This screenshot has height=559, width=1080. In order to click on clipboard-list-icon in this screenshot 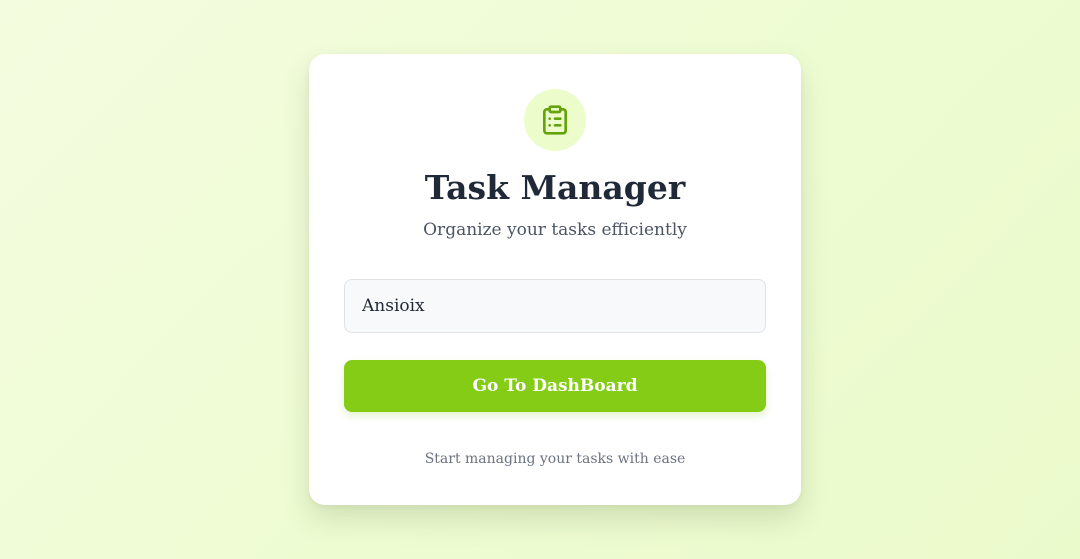, I will do `click(555, 120)`.